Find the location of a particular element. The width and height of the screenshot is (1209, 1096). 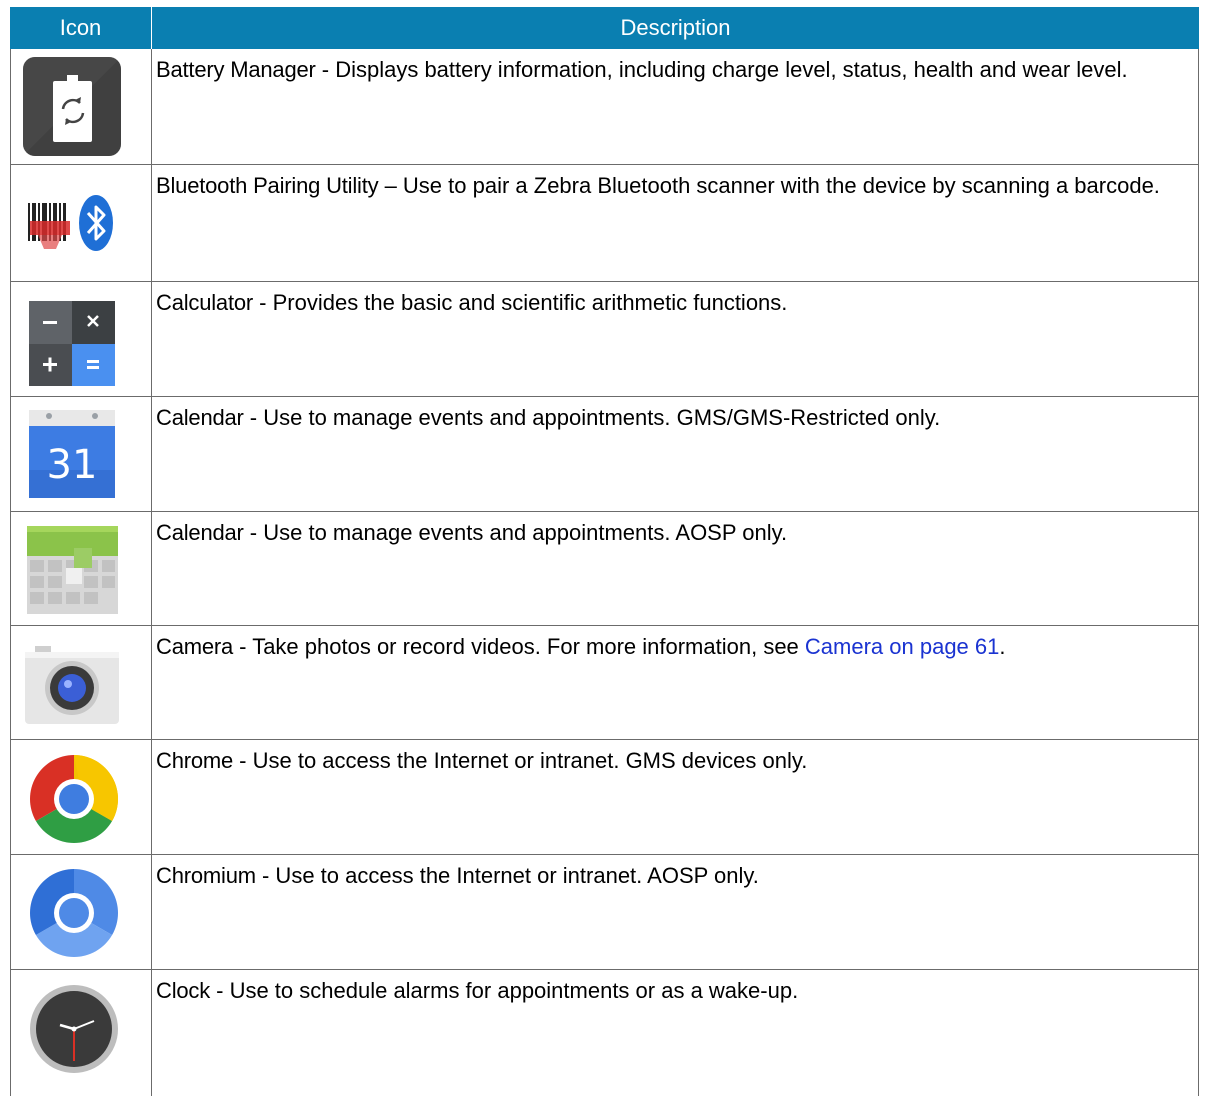

chrome-icon is located at coordinates (74, 799).